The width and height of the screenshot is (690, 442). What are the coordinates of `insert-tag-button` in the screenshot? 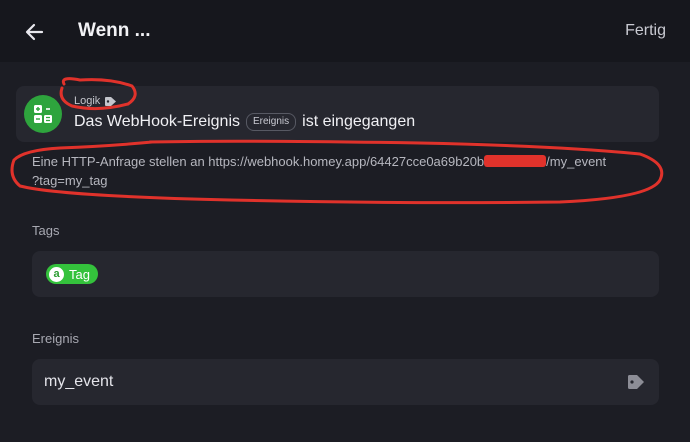 It's located at (636, 382).